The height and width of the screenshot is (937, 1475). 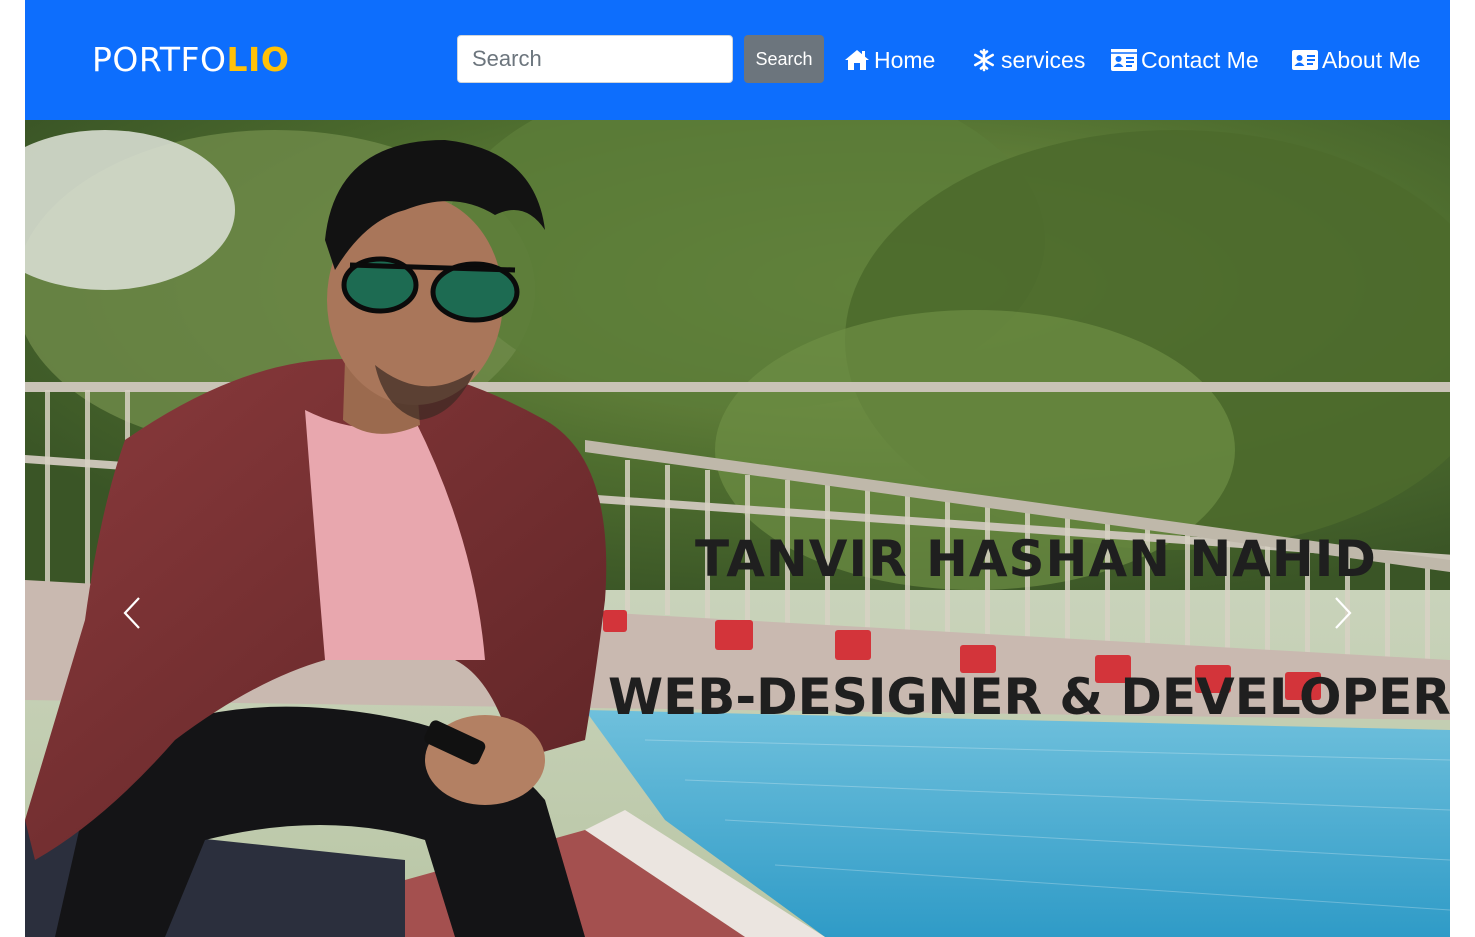 I want to click on chevron-left-icon, so click(x=132, y=615).